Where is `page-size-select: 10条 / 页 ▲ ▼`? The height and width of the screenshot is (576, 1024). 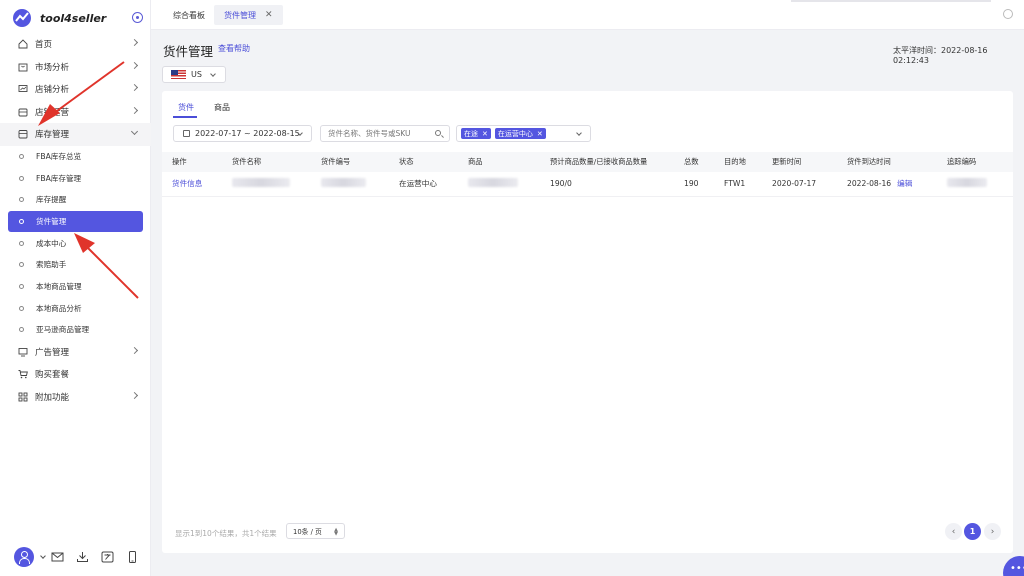
page-size-select: 10条 / 页 ▲ ▼ is located at coordinates (315, 531).